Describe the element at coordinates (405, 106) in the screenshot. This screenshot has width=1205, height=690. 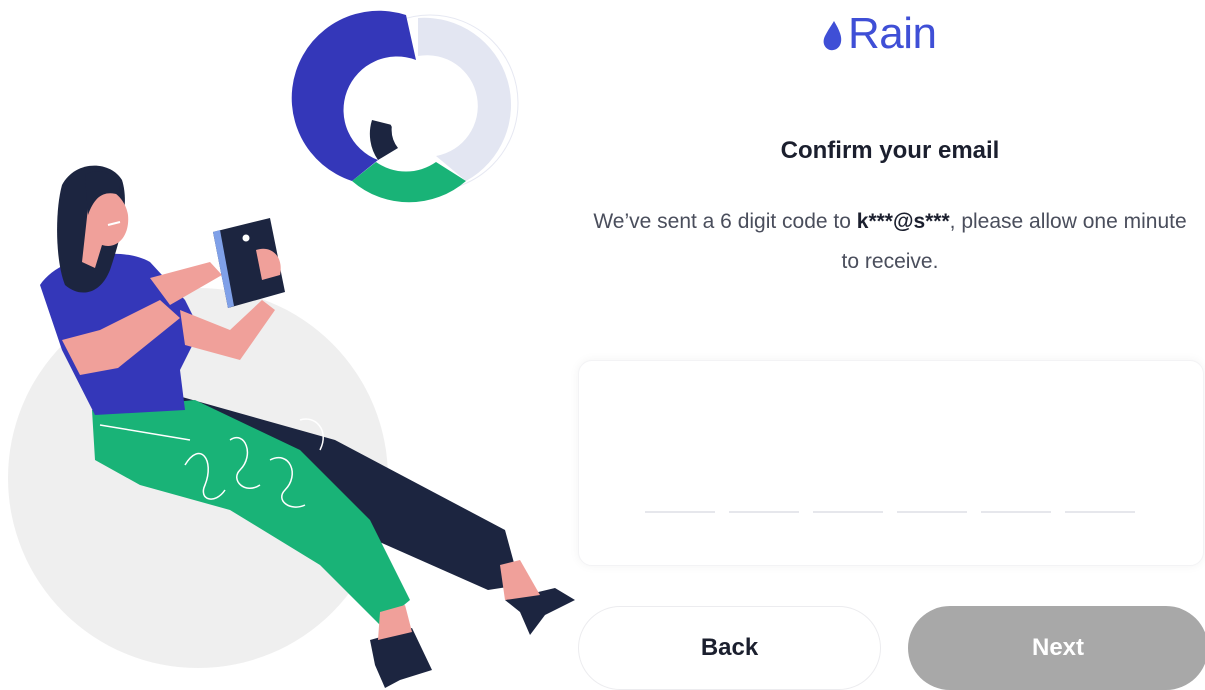
I see `donut-chart-icon` at that location.